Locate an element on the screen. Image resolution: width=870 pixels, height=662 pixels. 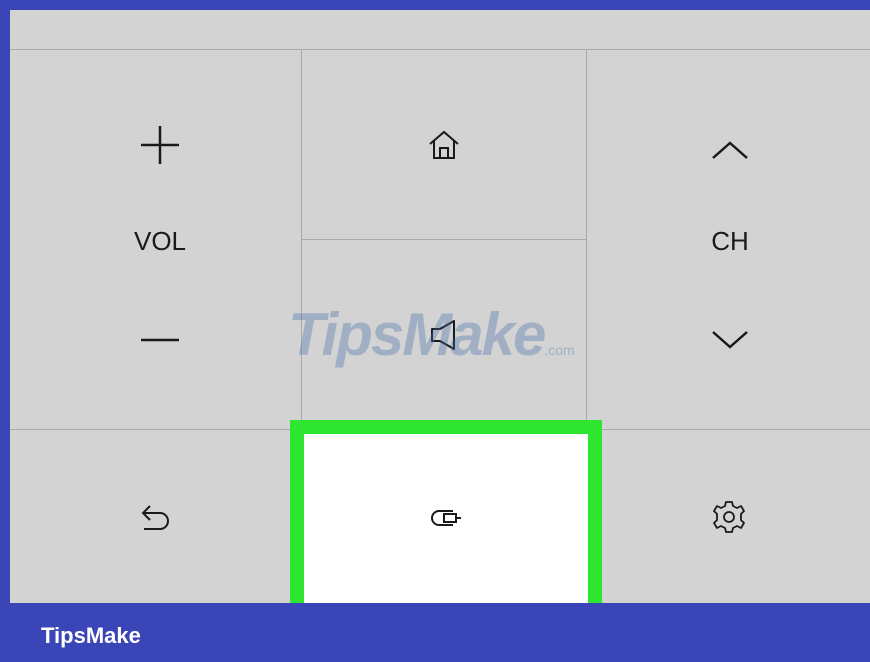
speaker-mute-icon is located at coordinates (443, 334).